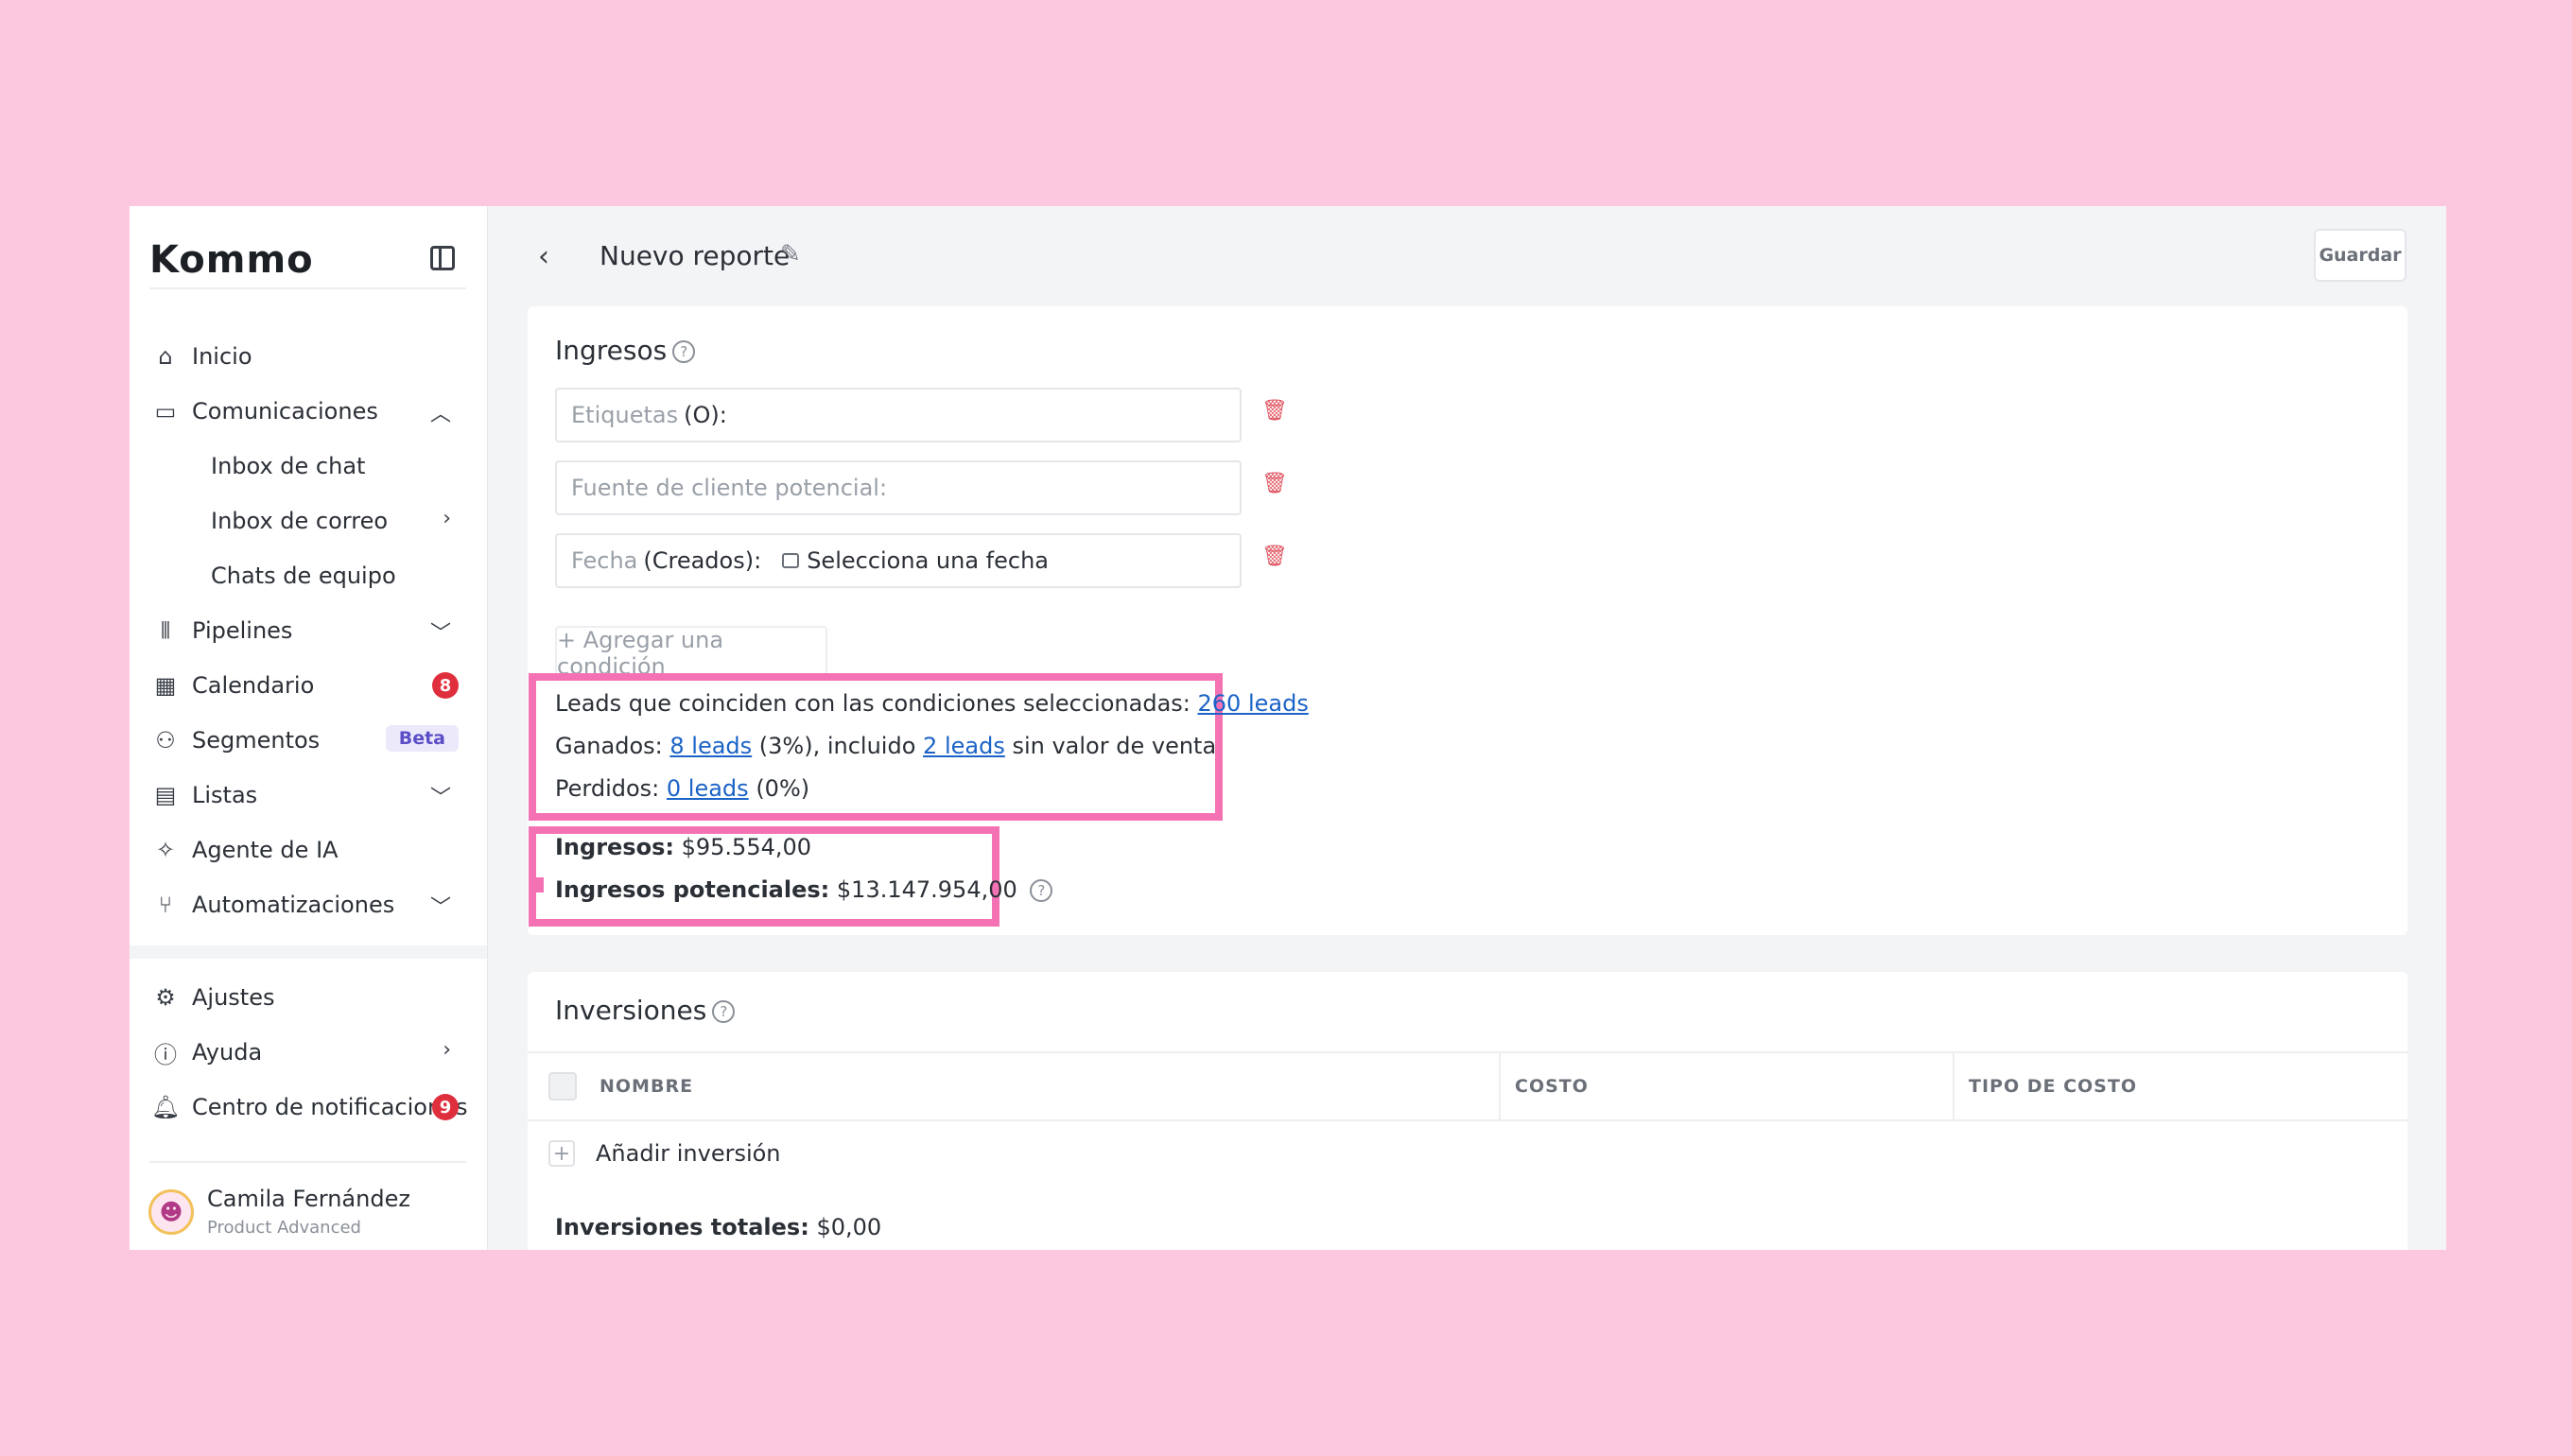  What do you see at coordinates (1467, 1086) in the screenshot?
I see `investments-table-header: NOMBRE COSTO TIPO DE COSTO` at bounding box center [1467, 1086].